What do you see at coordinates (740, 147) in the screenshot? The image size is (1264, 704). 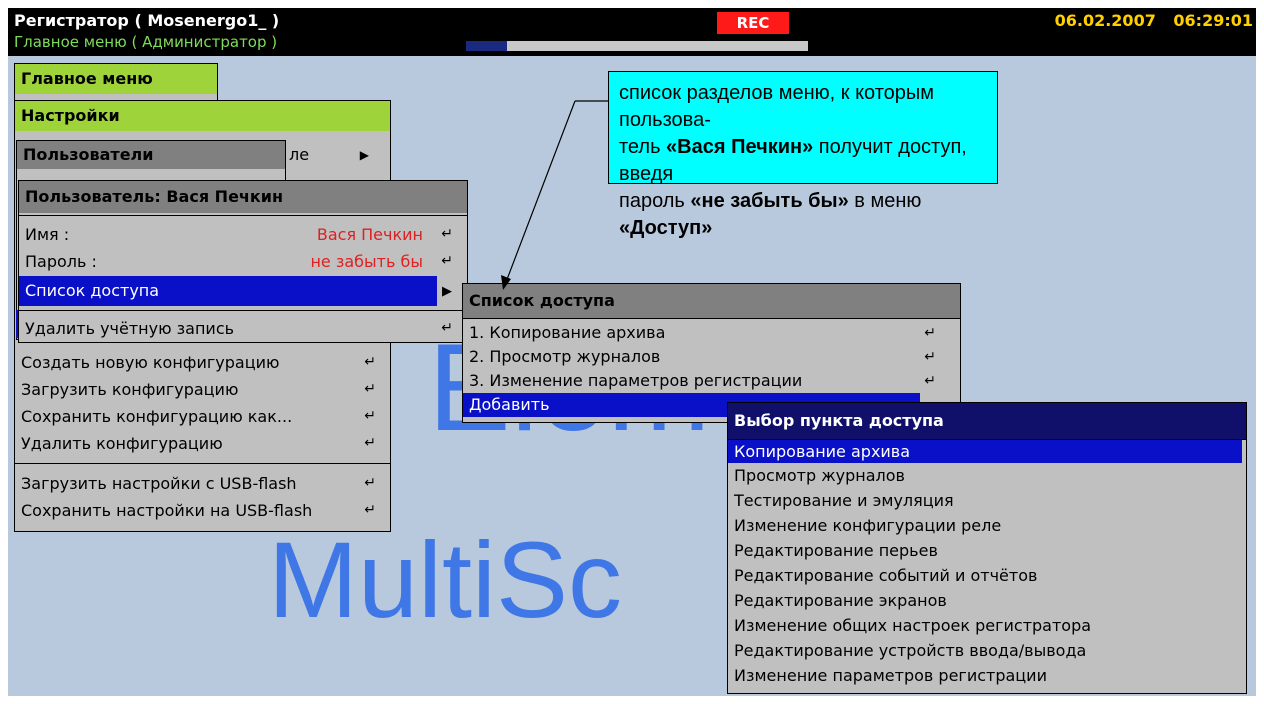 I see `callout-user-name: «Вася Печкин»` at bounding box center [740, 147].